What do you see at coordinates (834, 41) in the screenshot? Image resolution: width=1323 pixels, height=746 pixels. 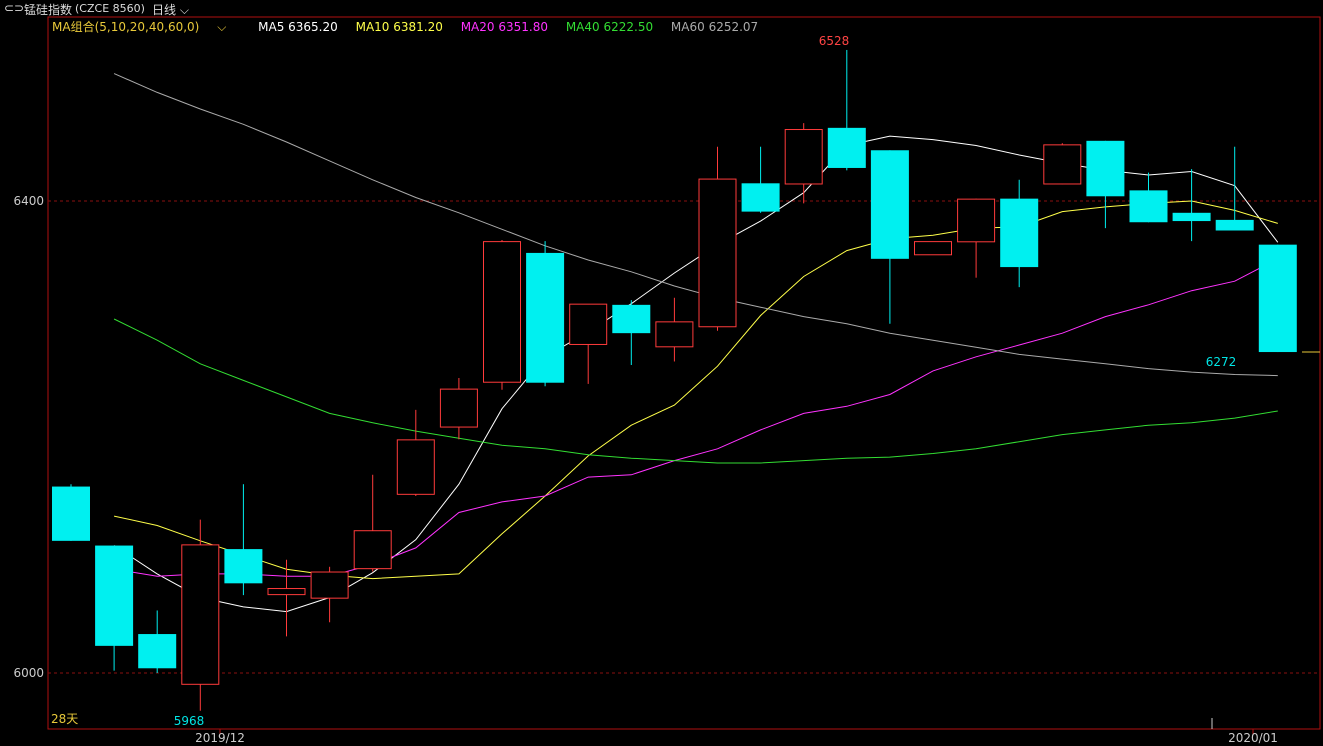 I see `high-price-label: 6528` at bounding box center [834, 41].